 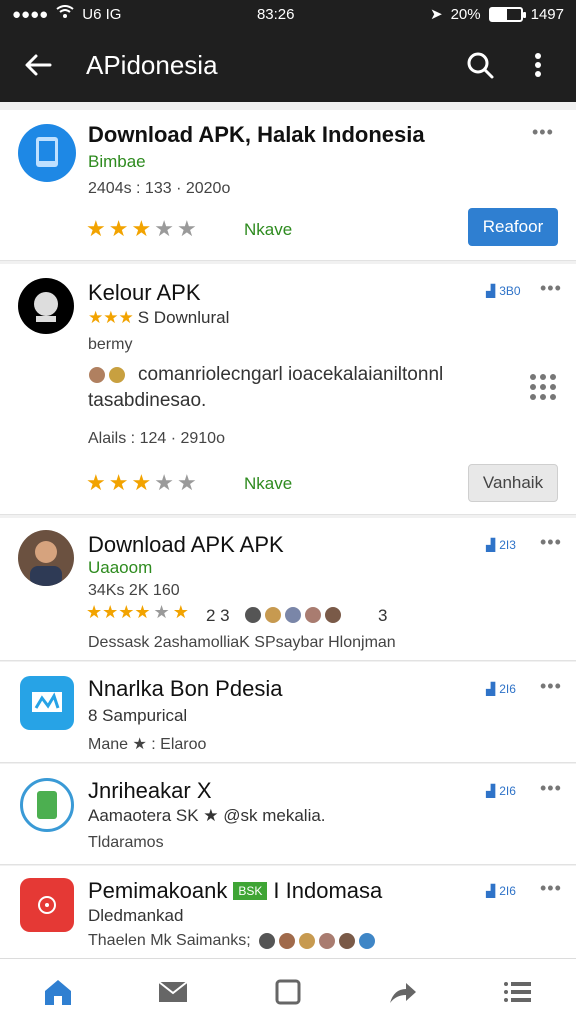 I want to click on description: Dessask 2ashamolliaK SPsaybar Hlonjman, so click(x=242, y=642).